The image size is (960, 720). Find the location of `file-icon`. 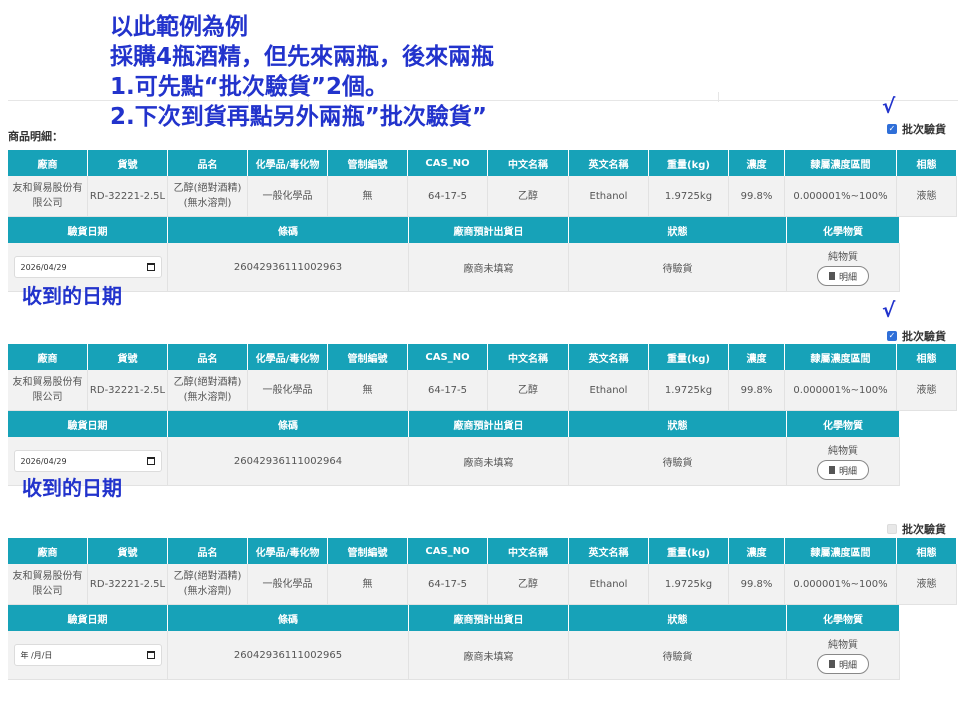

file-icon is located at coordinates (831, 664).